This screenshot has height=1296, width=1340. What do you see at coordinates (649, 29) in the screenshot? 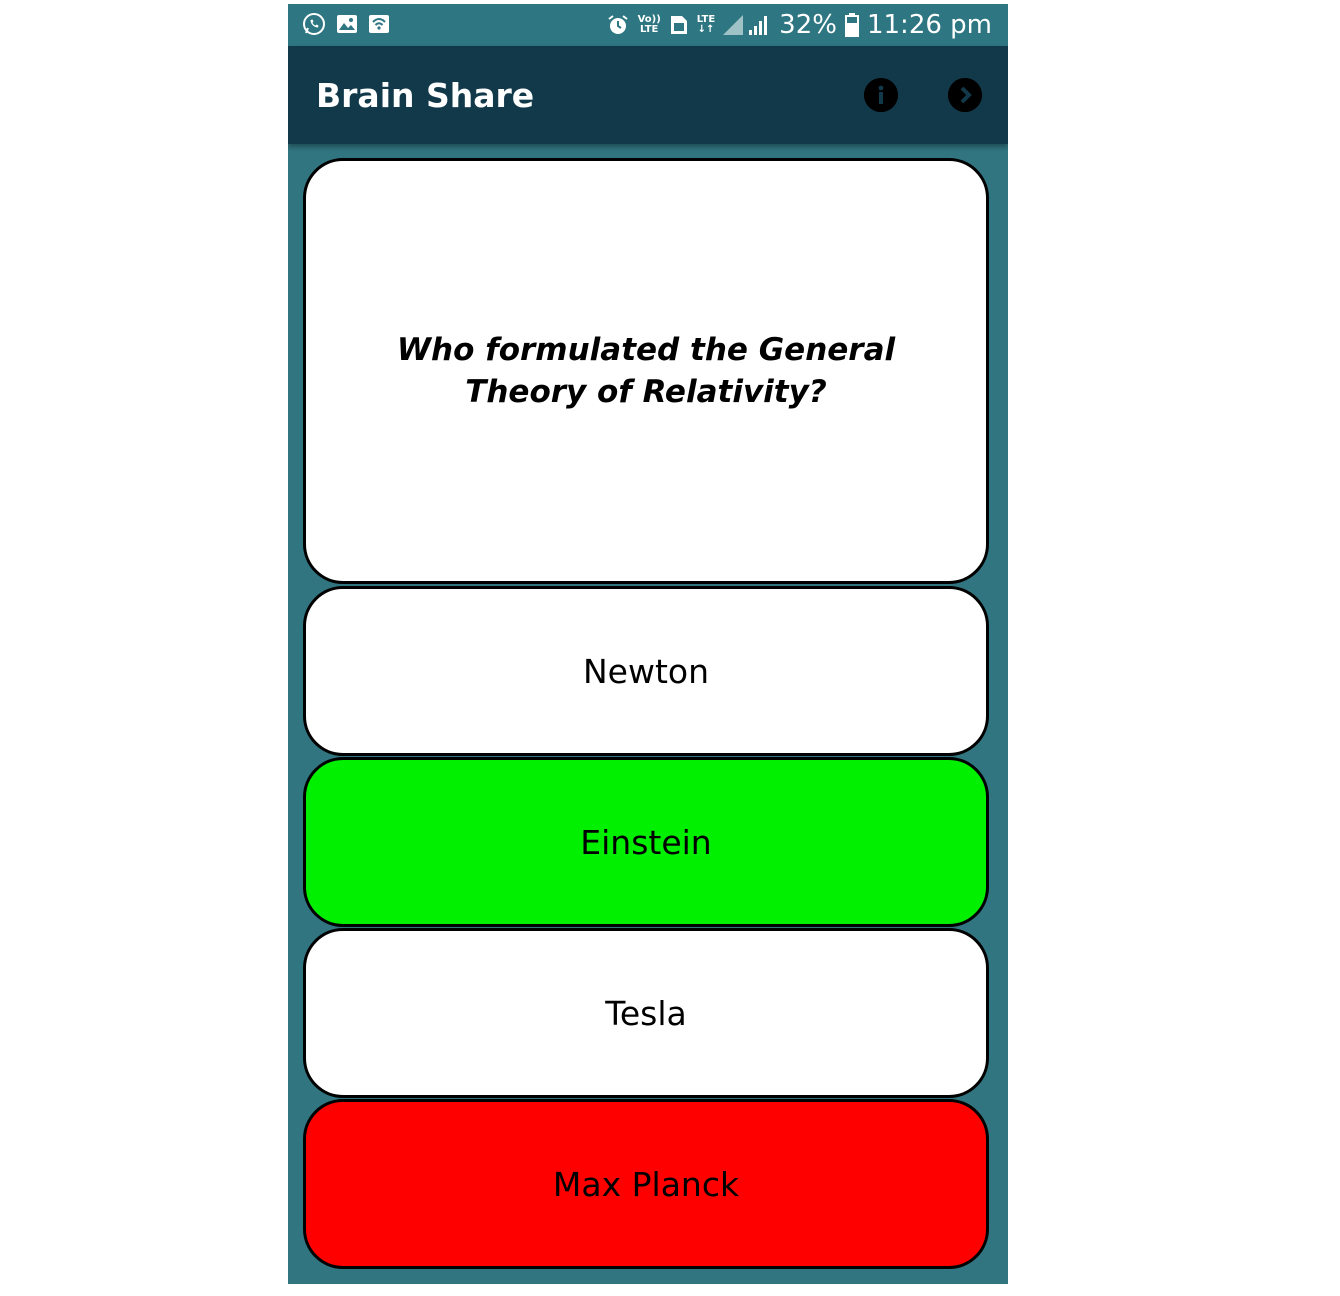
I see `volte-label-bottom: LTE` at bounding box center [649, 29].